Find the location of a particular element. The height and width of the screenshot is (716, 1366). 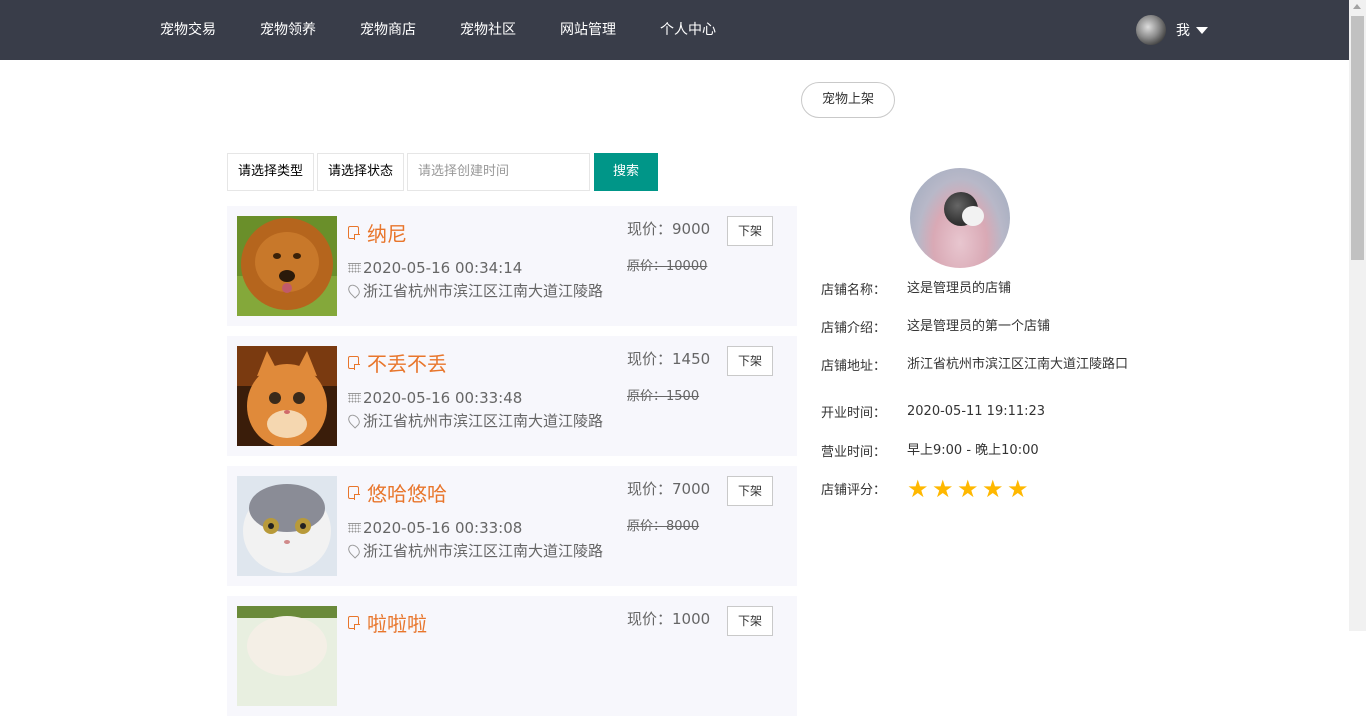

main-nav: 宠物交易 宠物领养 宠物商店 宠物社区 网站管理 个人中心 is located at coordinates (438, 30).